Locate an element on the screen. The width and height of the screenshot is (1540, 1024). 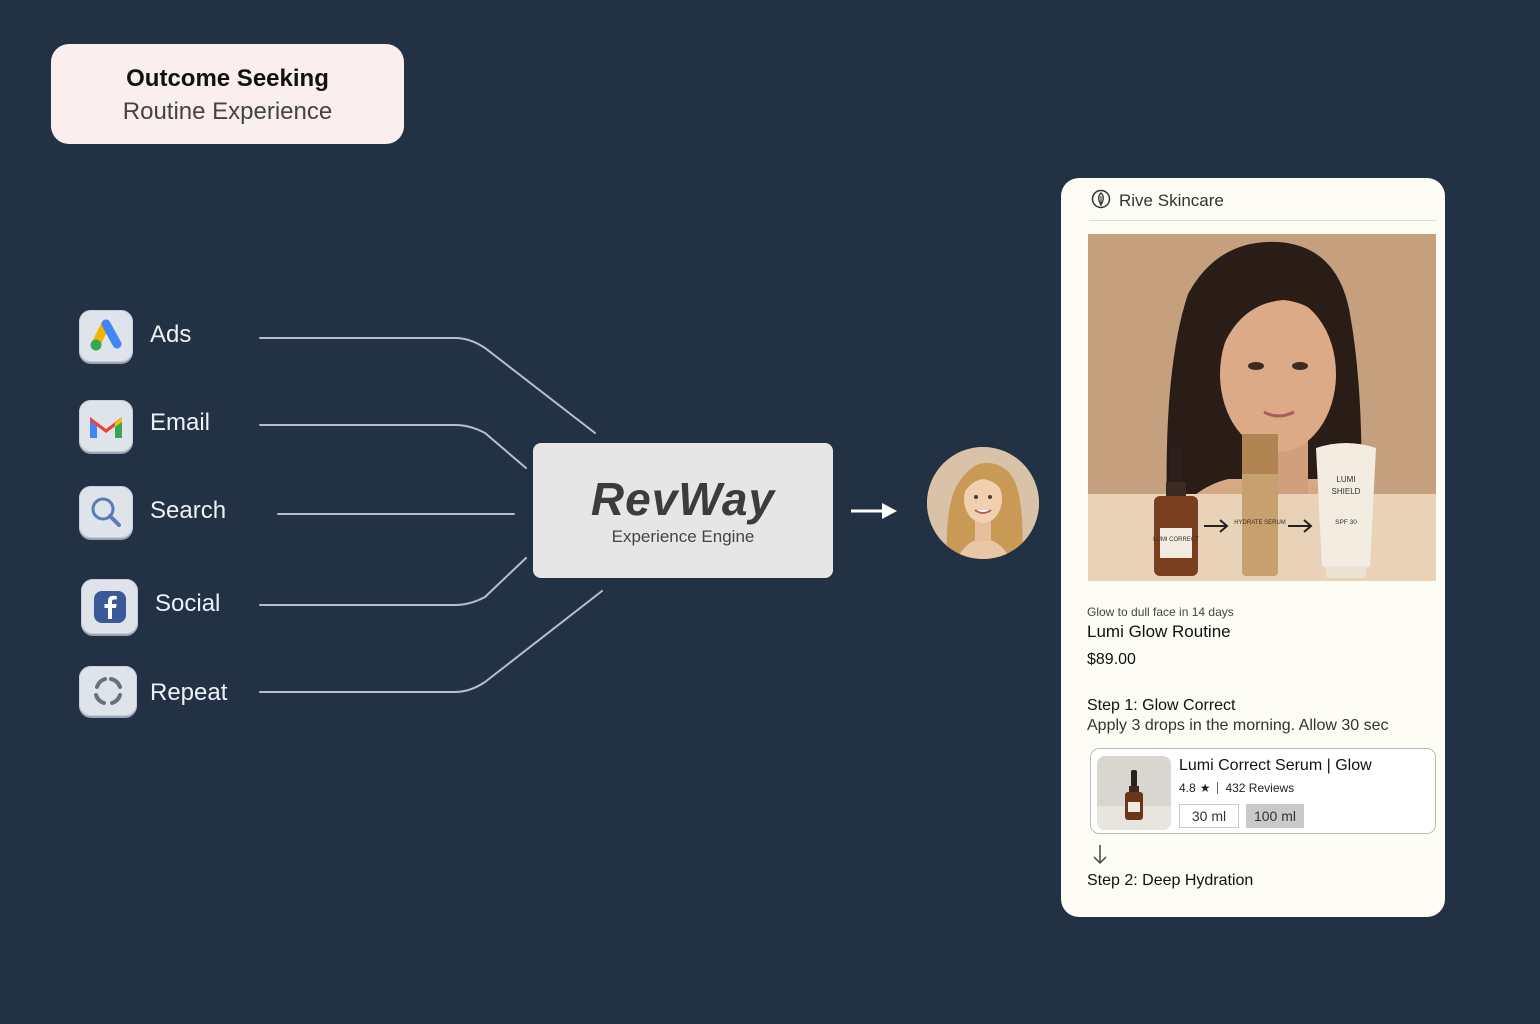
product-thumbnail is located at coordinates (1134, 793).